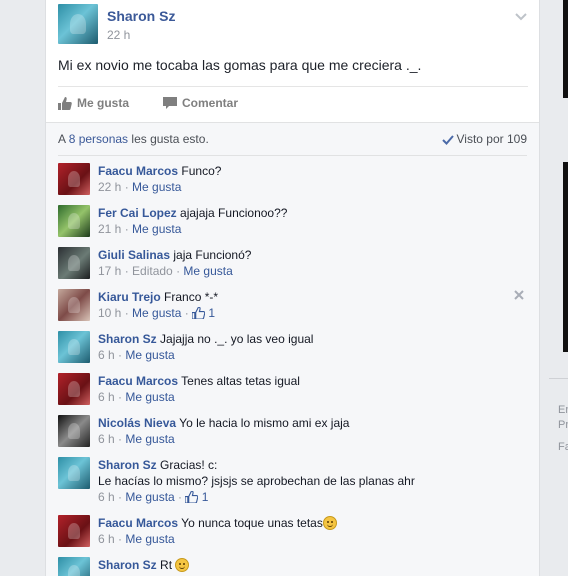 The height and width of the screenshot is (576, 568). Describe the element at coordinates (447, 140) in the screenshot. I see `checkmark-icon` at that location.